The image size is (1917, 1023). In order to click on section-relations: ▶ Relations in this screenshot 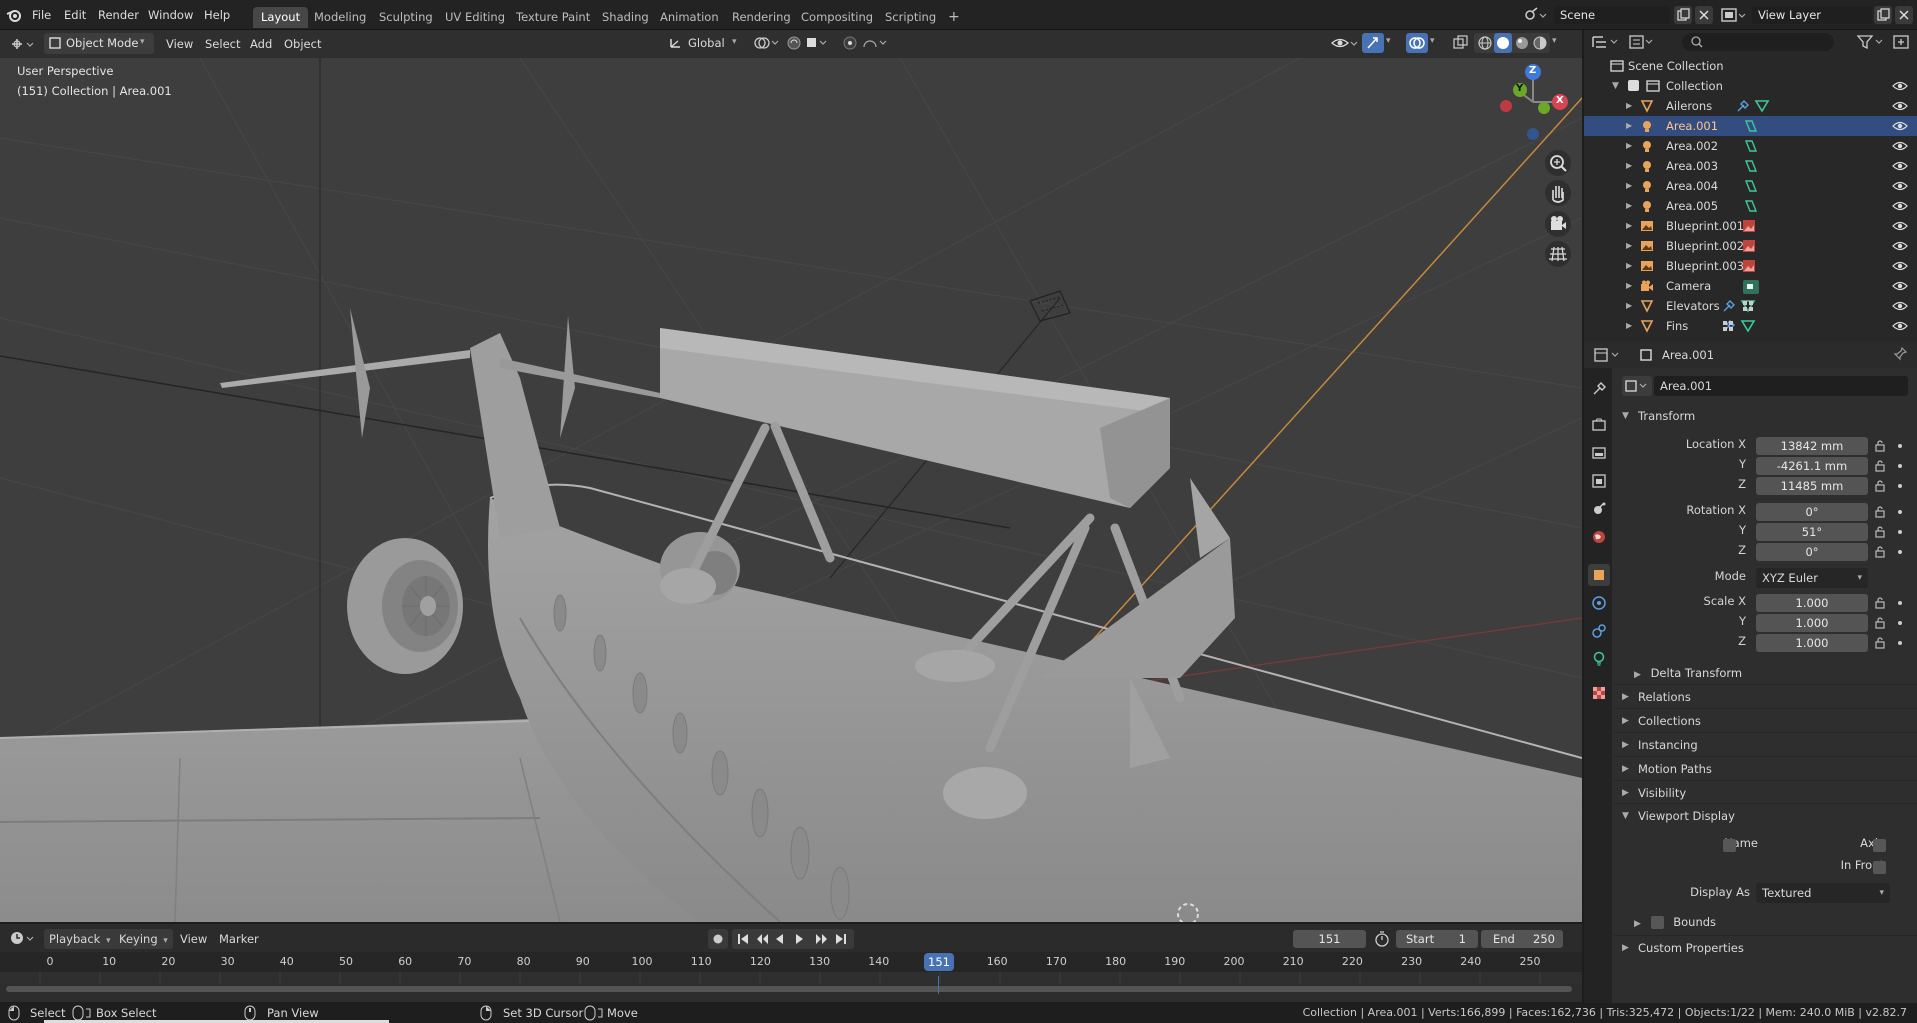, I will do `click(1765, 696)`.